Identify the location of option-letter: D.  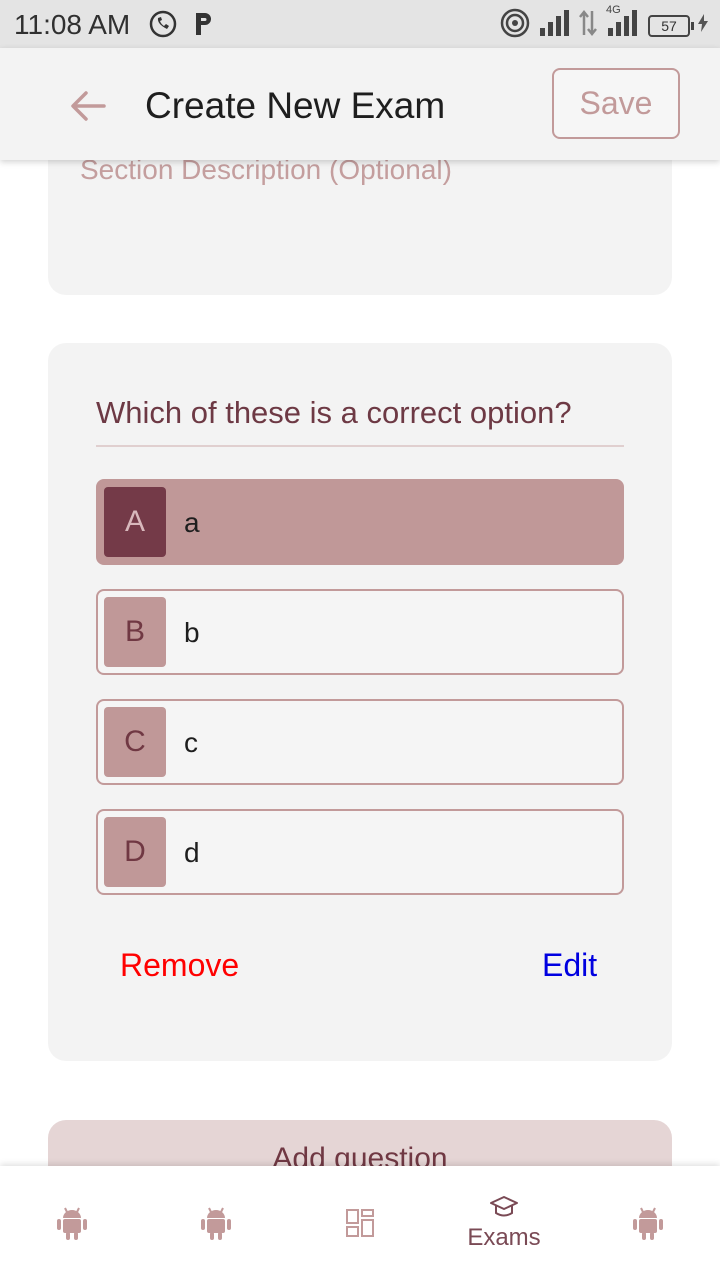
(135, 852).